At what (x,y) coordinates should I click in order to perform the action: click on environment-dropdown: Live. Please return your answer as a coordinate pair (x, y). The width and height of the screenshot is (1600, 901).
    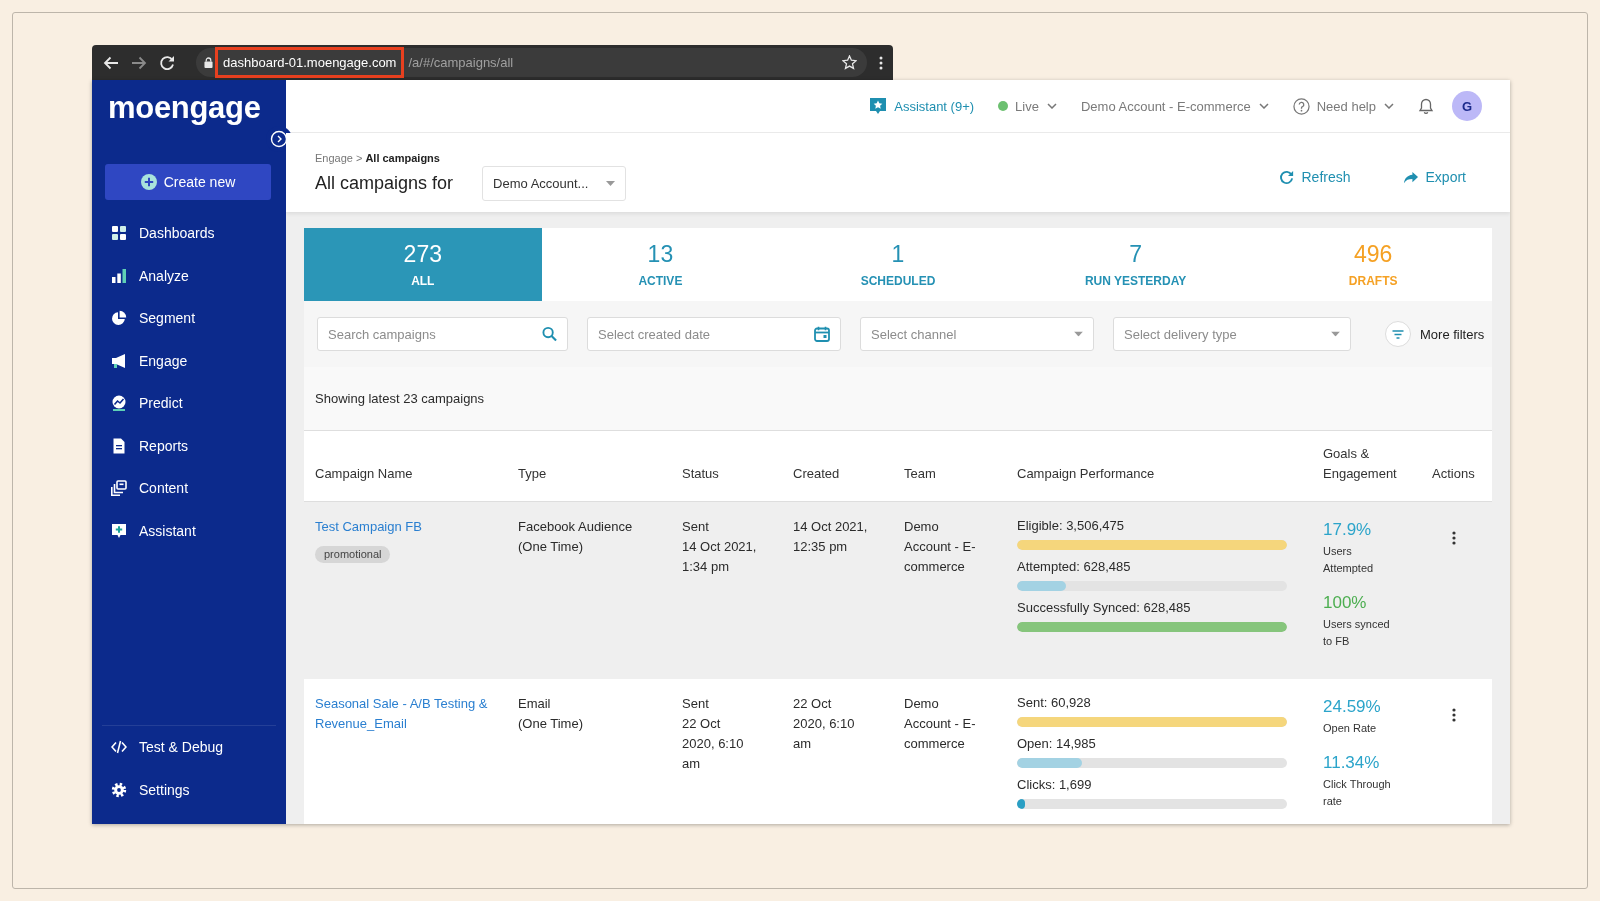
    Looking at the image, I should click on (1027, 106).